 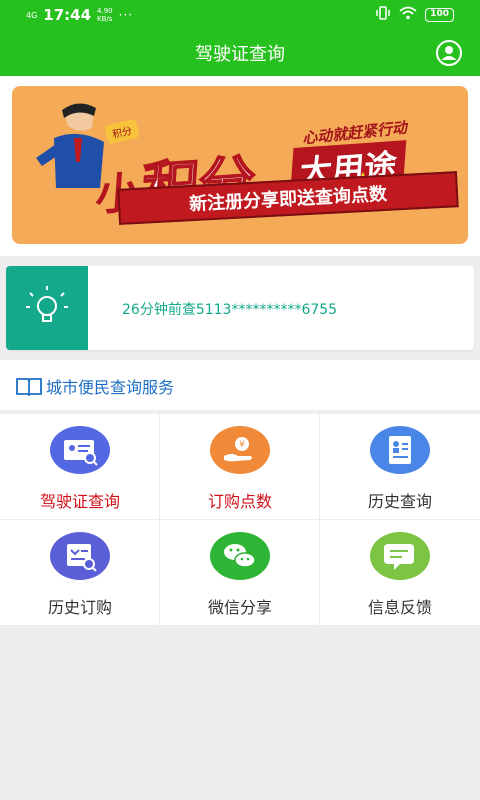 I want to click on title-bar: 驾驶证查询, so click(x=240, y=53).